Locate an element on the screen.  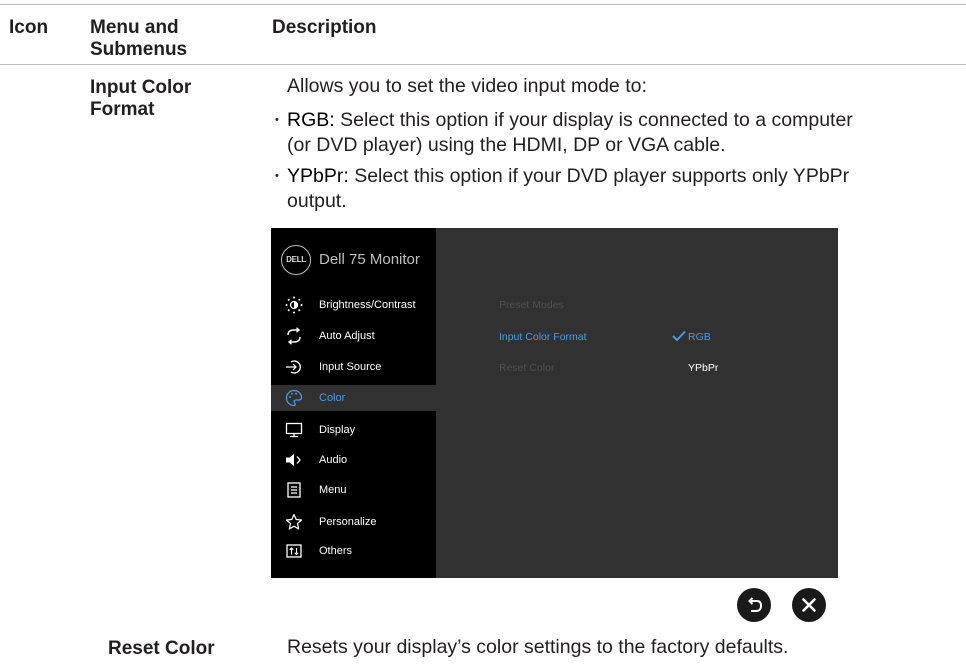
bullet-rgb-term: RGB: is located at coordinates (311, 120).